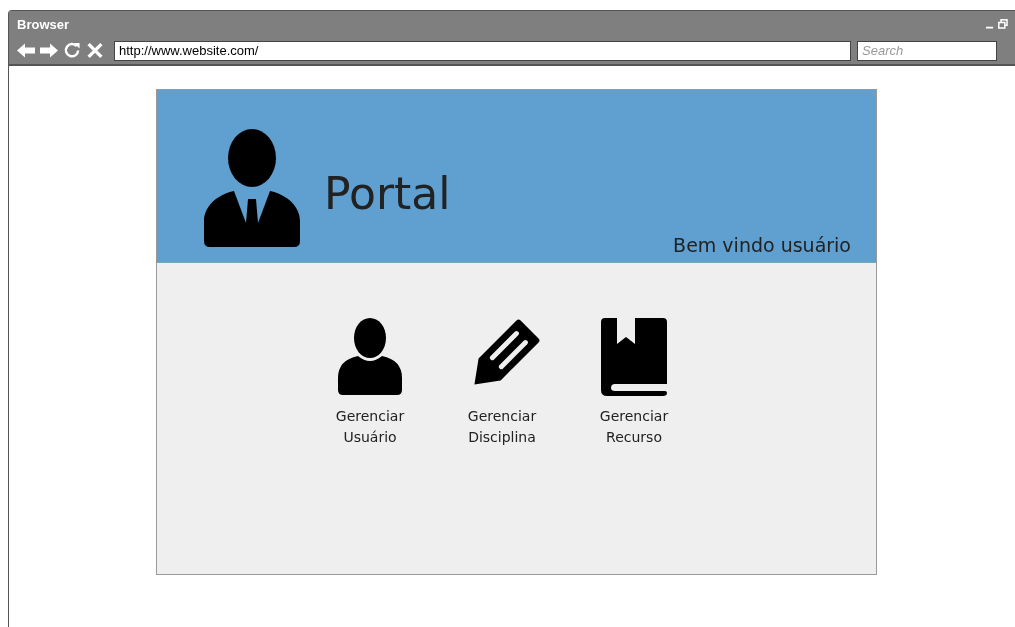 The width and height of the screenshot is (1015, 627). Describe the element at coordinates (26, 50) in the screenshot. I see `back-icon` at that location.